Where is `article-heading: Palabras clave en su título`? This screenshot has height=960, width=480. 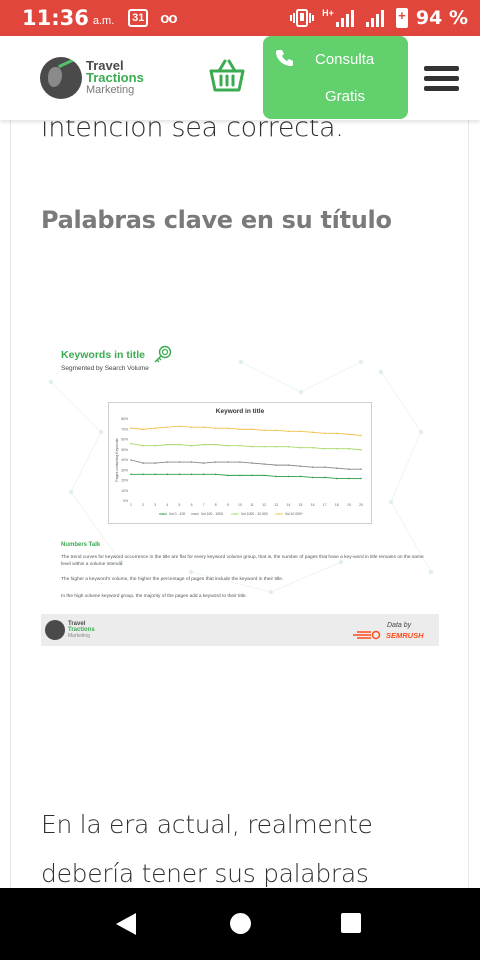 article-heading: Palabras clave en su título is located at coordinates (216, 220).